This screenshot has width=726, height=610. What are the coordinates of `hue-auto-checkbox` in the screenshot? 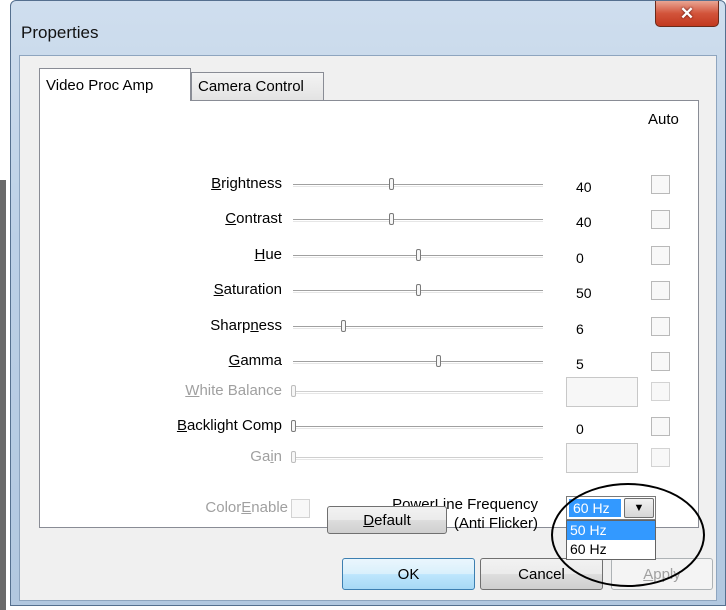 It's located at (660, 255).